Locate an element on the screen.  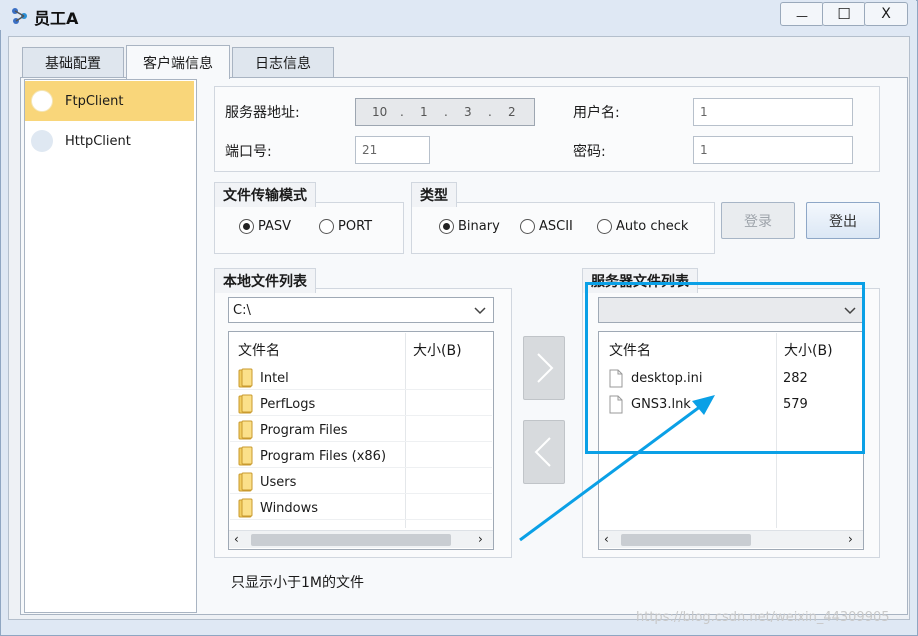
radio-ascii: ASCII is located at coordinates (546, 226).